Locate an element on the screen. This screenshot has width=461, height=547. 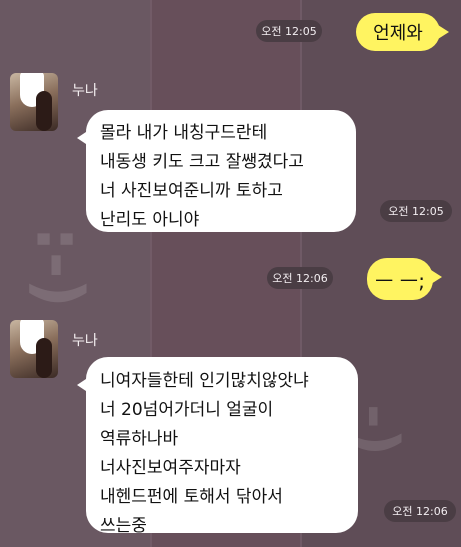
message-text-line: 몰라 내가 내칭구드란테 is located at coordinates (184, 133).